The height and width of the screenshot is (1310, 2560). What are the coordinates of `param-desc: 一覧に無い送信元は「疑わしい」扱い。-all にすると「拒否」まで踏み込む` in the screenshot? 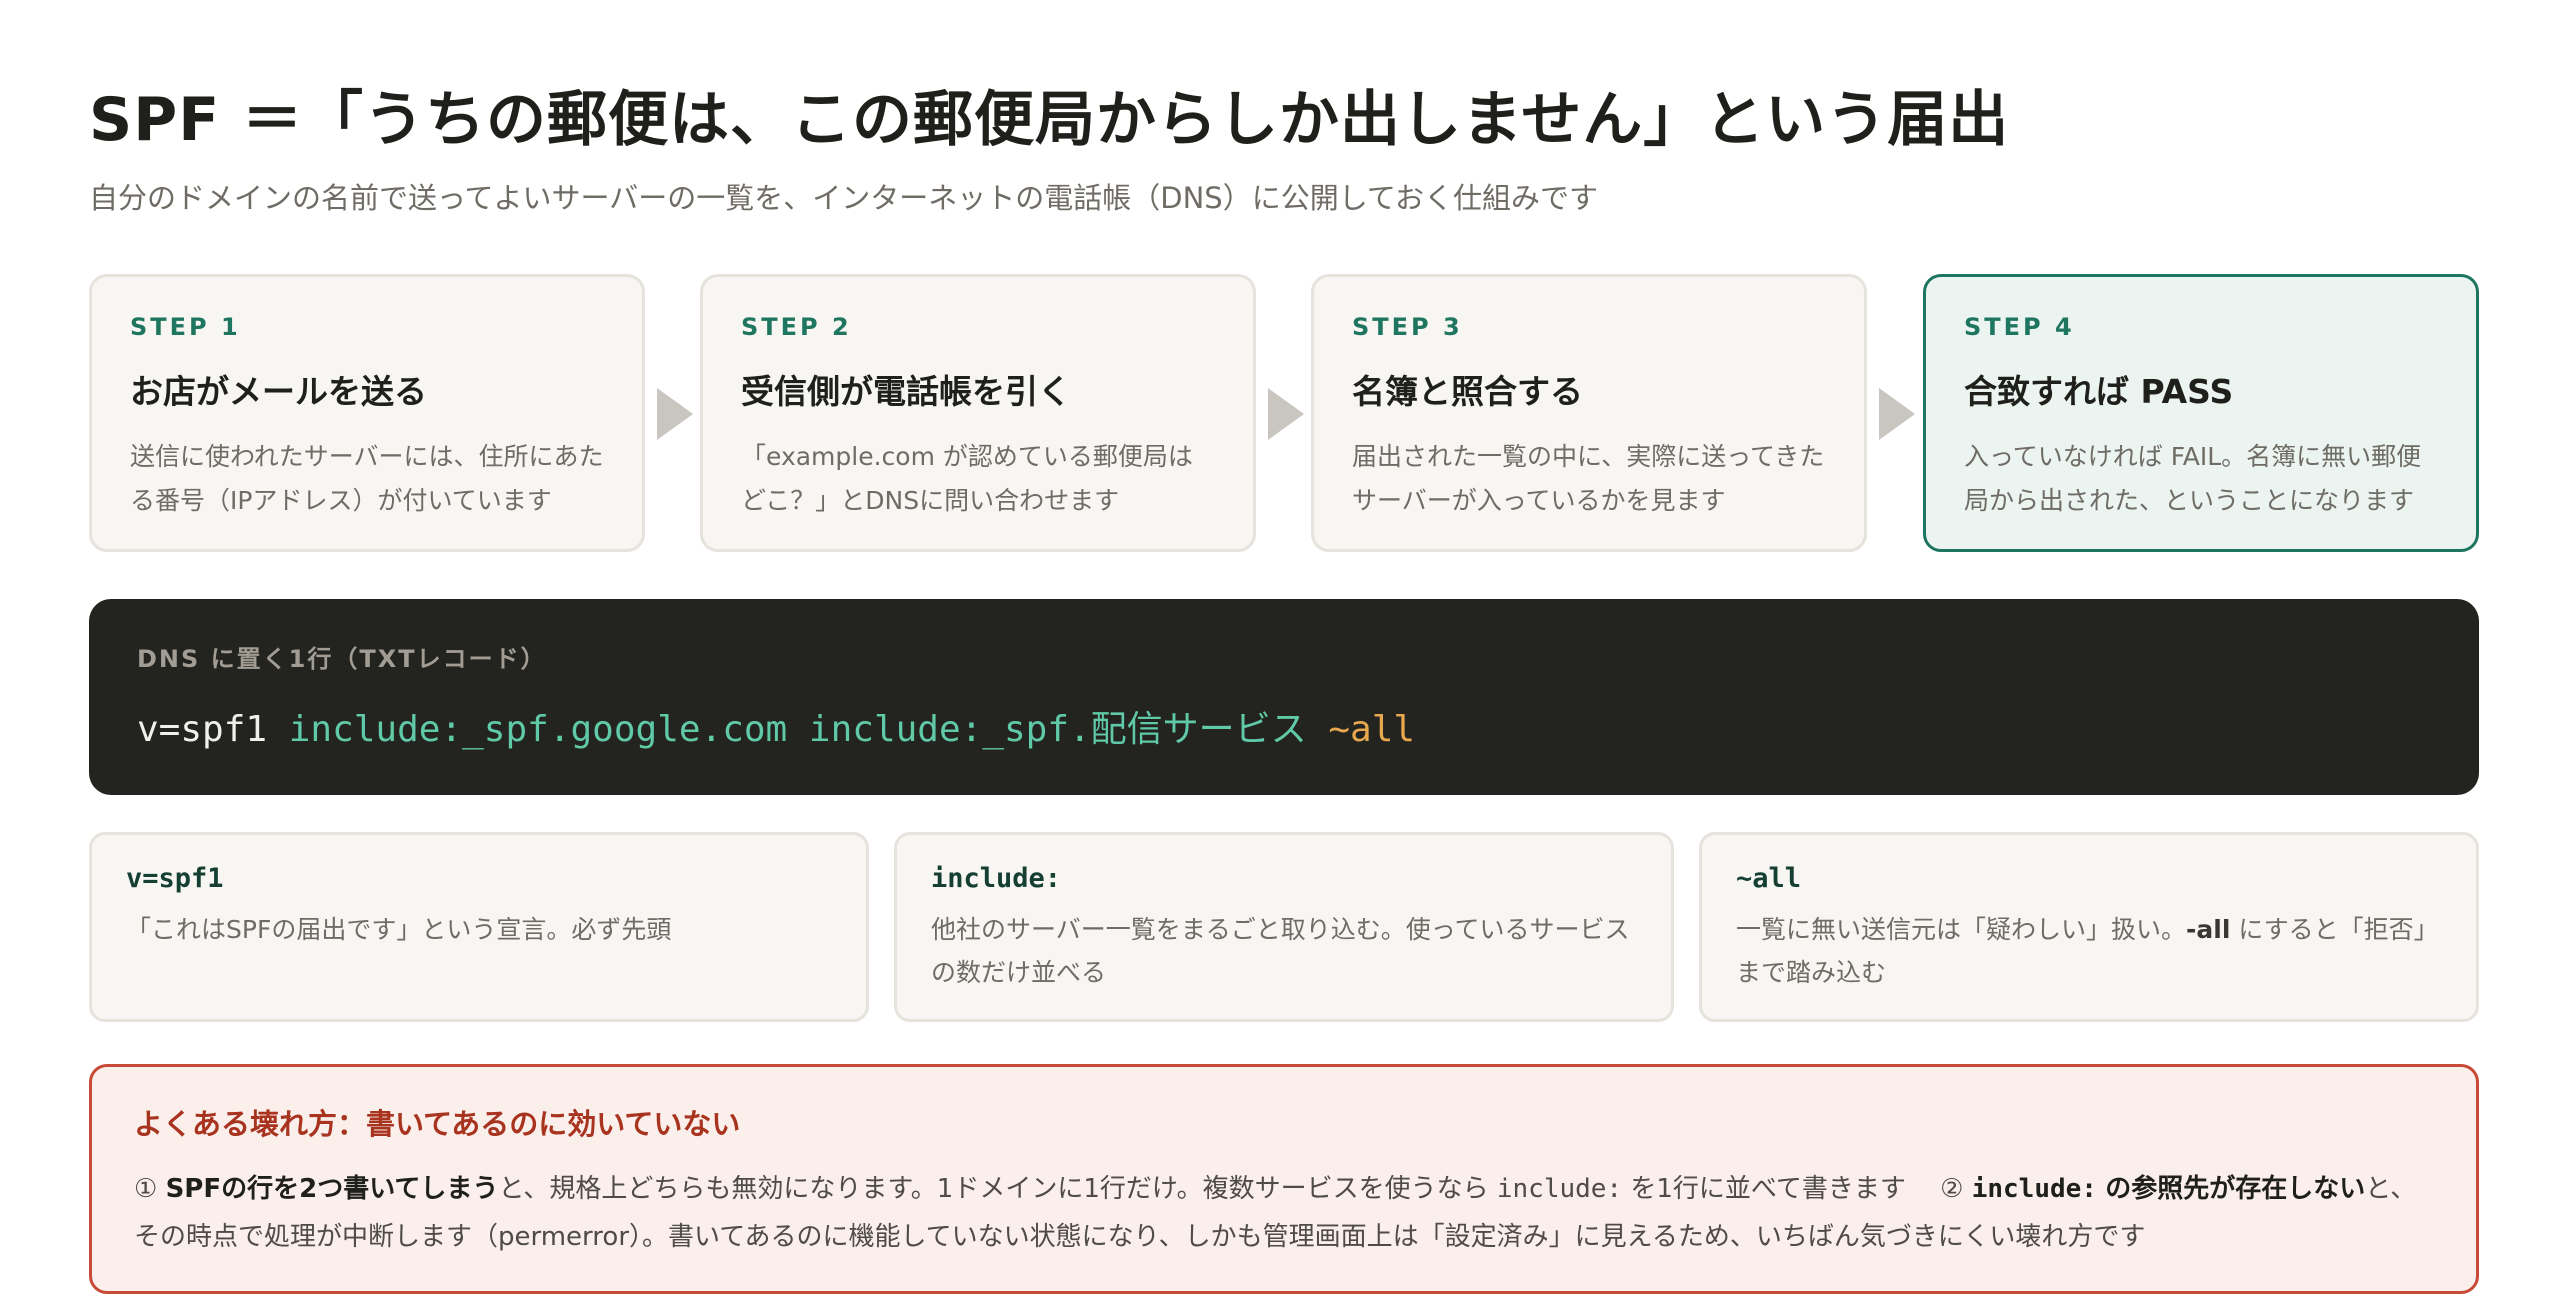 It's located at (2087, 951).